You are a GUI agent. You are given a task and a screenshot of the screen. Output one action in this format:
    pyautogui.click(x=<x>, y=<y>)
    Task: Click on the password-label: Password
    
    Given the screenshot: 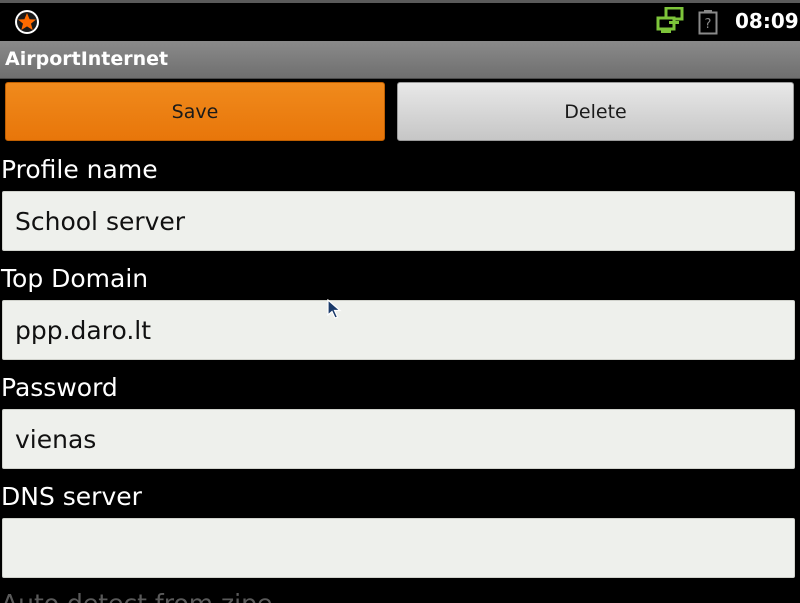 What is the action you would take?
    pyautogui.click(x=59, y=387)
    